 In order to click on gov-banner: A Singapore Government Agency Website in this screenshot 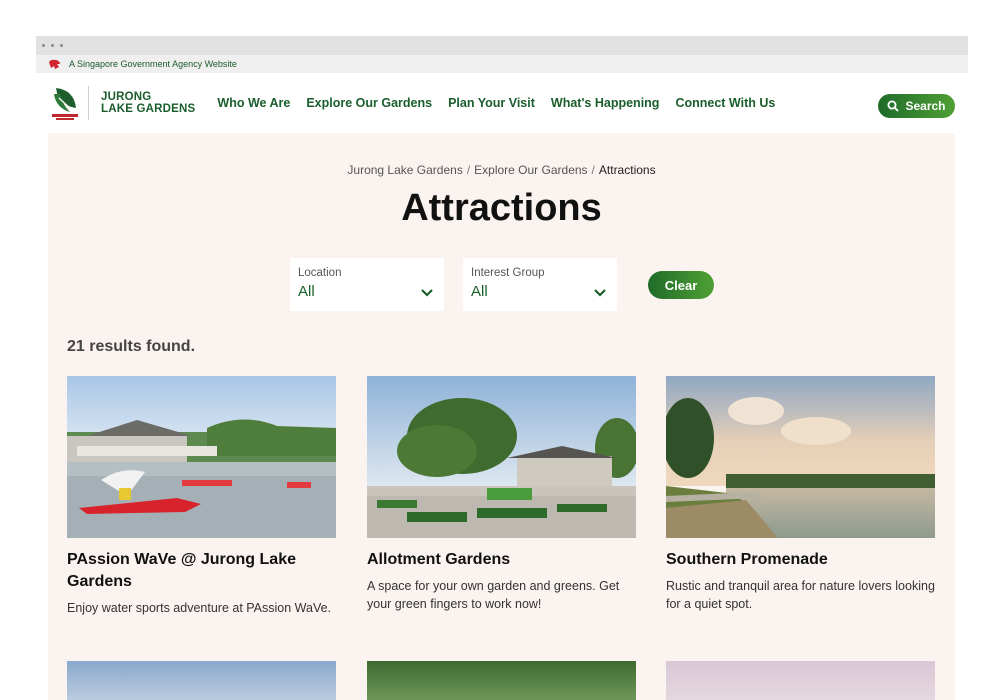, I will do `click(502, 64)`.